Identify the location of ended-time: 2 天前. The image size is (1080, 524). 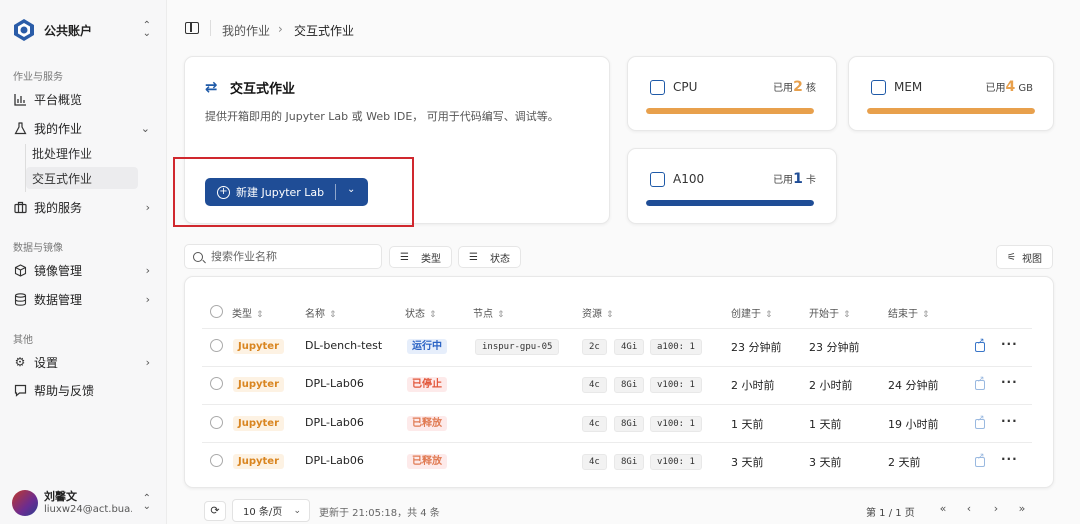
(904, 462).